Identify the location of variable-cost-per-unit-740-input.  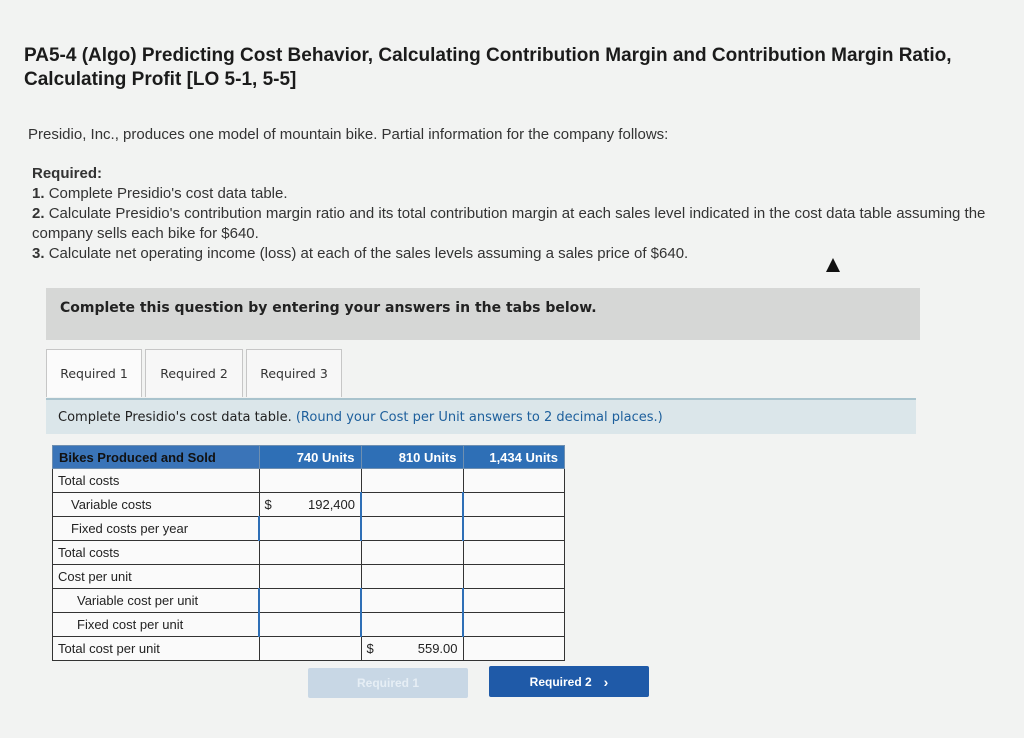
(310, 600).